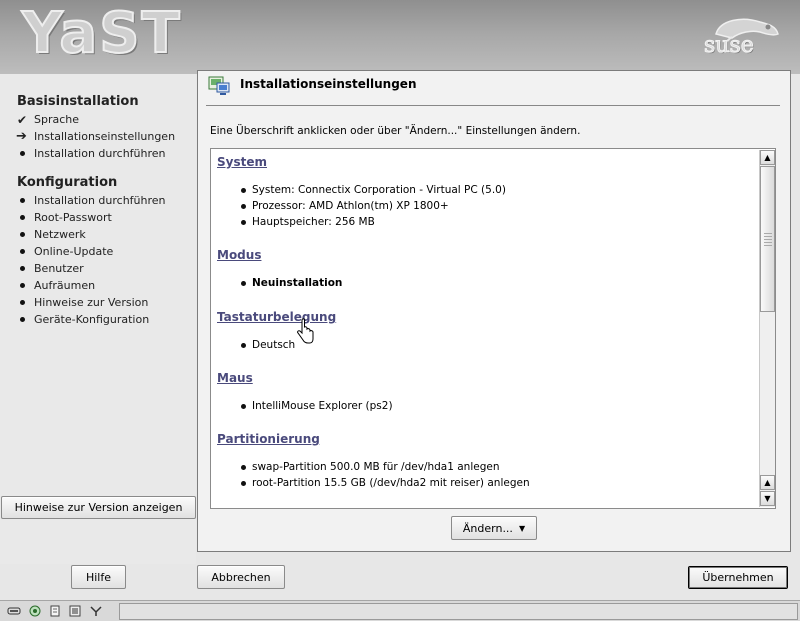 The image size is (800, 621). Describe the element at coordinates (96, 136) in the screenshot. I see `sidebar-item-installationseinstellungen: ➔ Installationseinstellungen` at that location.